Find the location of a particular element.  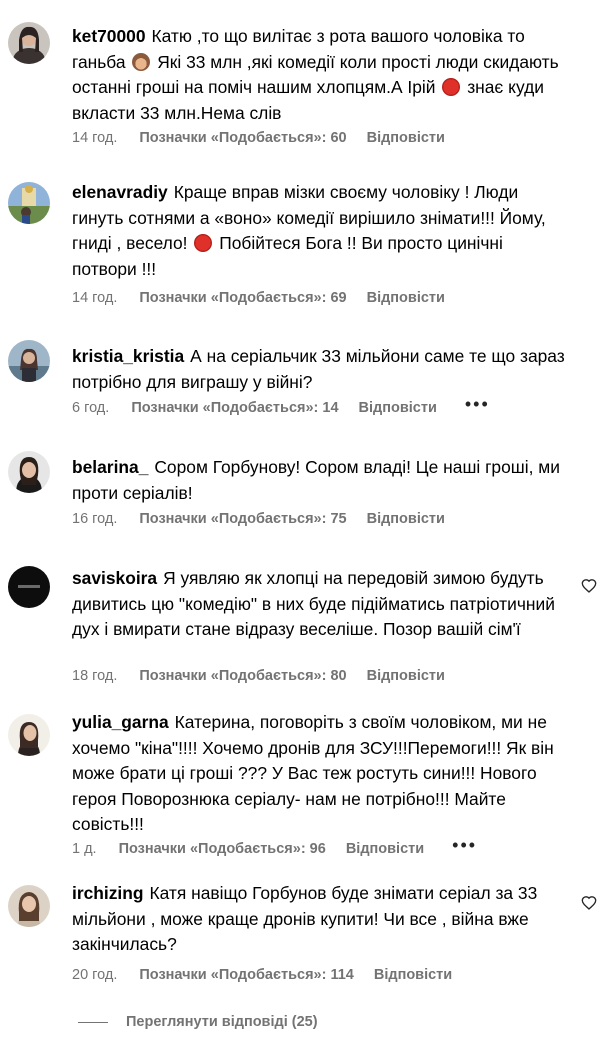

username: ket70000 is located at coordinates (109, 36).